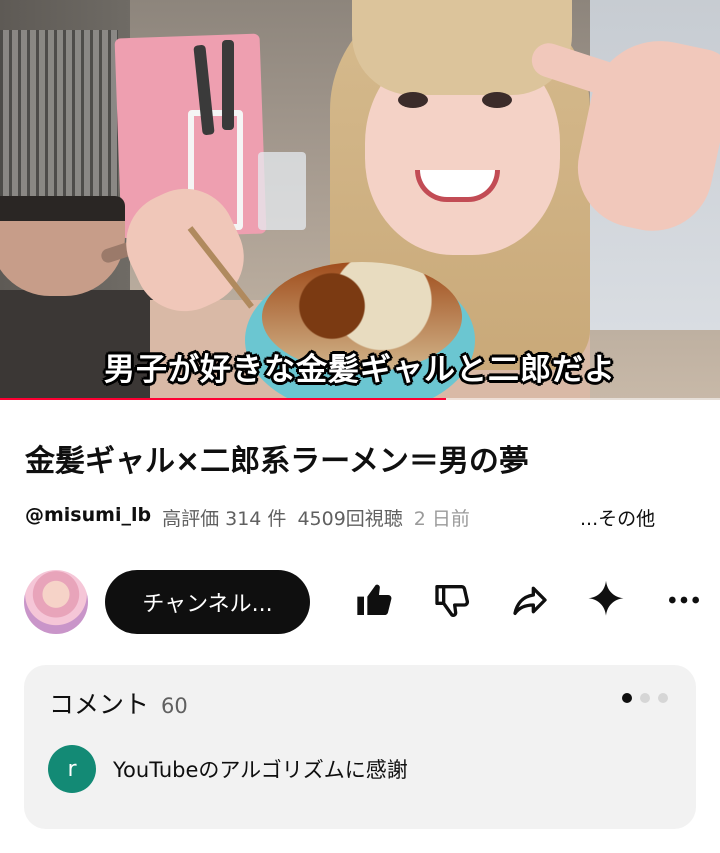  I want to click on video-scene-shelf, so click(59, 122).